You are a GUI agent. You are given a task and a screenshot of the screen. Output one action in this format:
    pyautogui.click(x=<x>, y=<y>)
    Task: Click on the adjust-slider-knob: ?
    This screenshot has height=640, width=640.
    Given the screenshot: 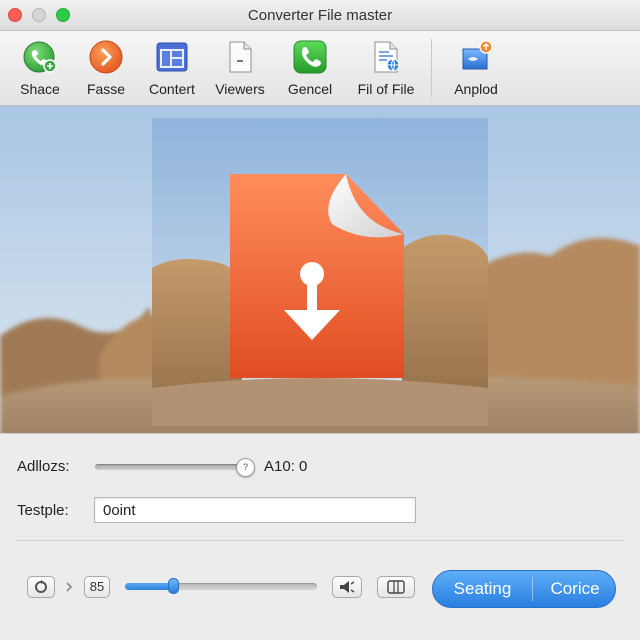 What is the action you would take?
    pyautogui.click(x=245, y=467)
    